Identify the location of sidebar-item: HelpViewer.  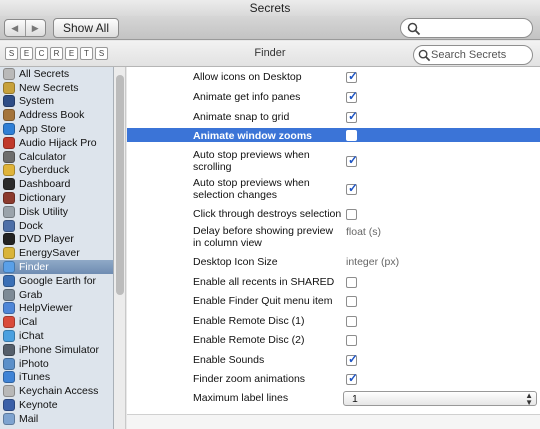
(56, 309).